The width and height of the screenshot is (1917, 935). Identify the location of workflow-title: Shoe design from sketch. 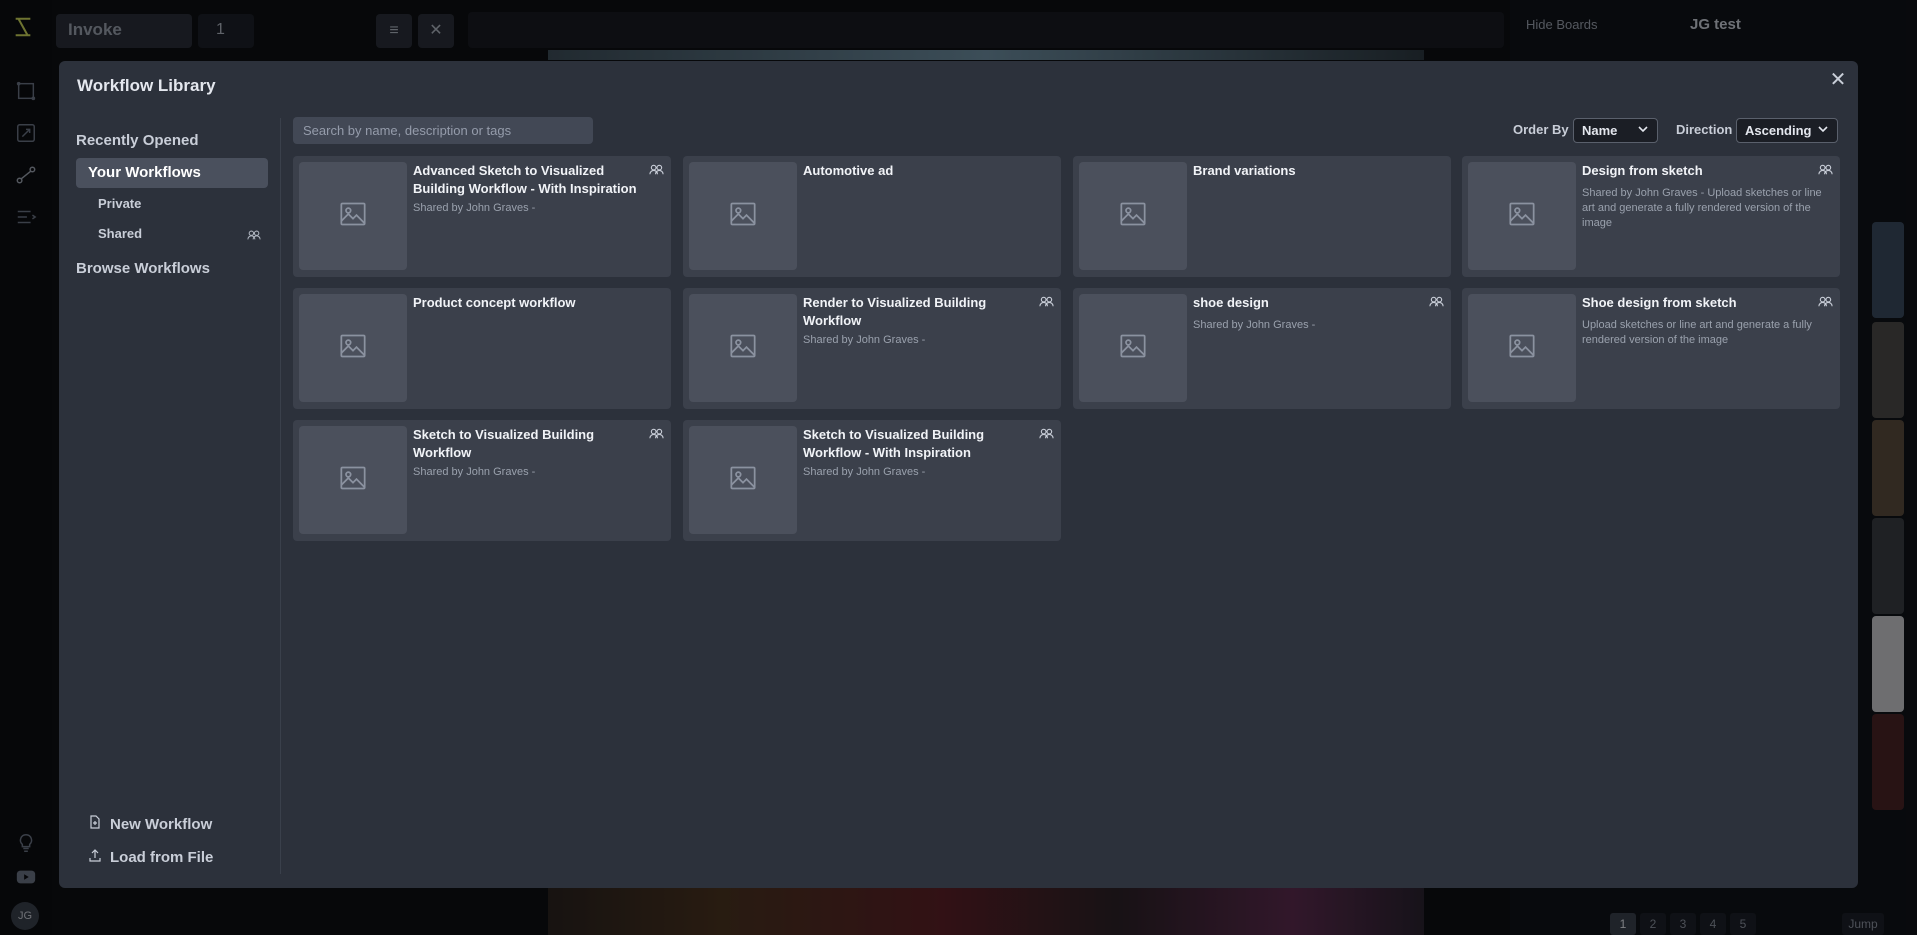
(1659, 302).